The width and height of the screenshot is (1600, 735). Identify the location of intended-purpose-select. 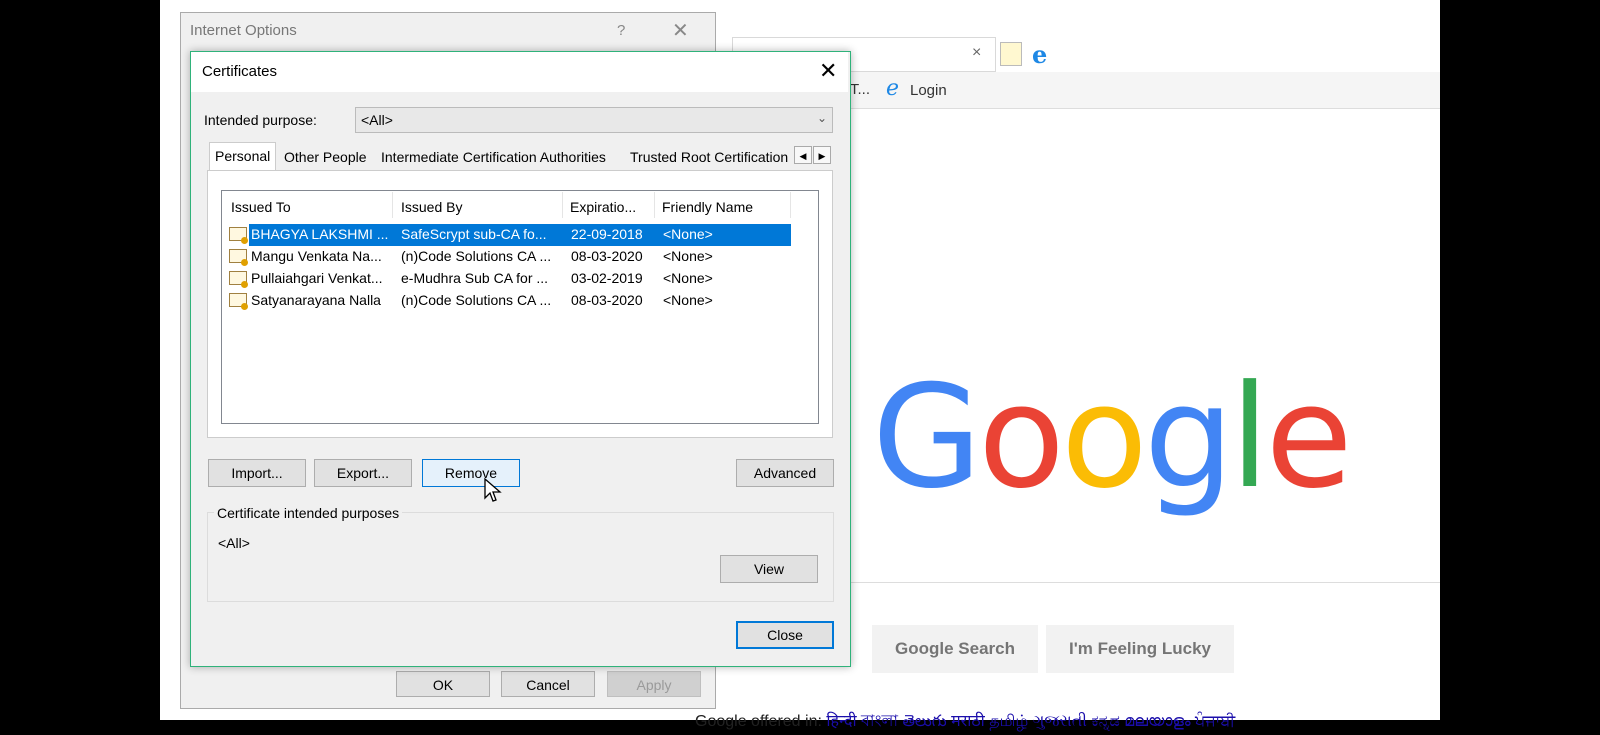
(594, 120).